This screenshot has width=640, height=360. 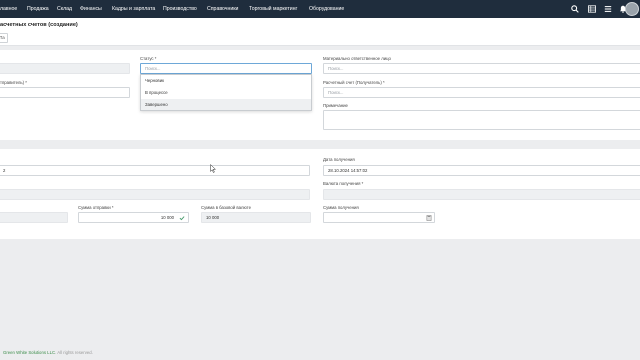 I want to click on nav-item-warehouse: Склад, so click(x=64, y=9).